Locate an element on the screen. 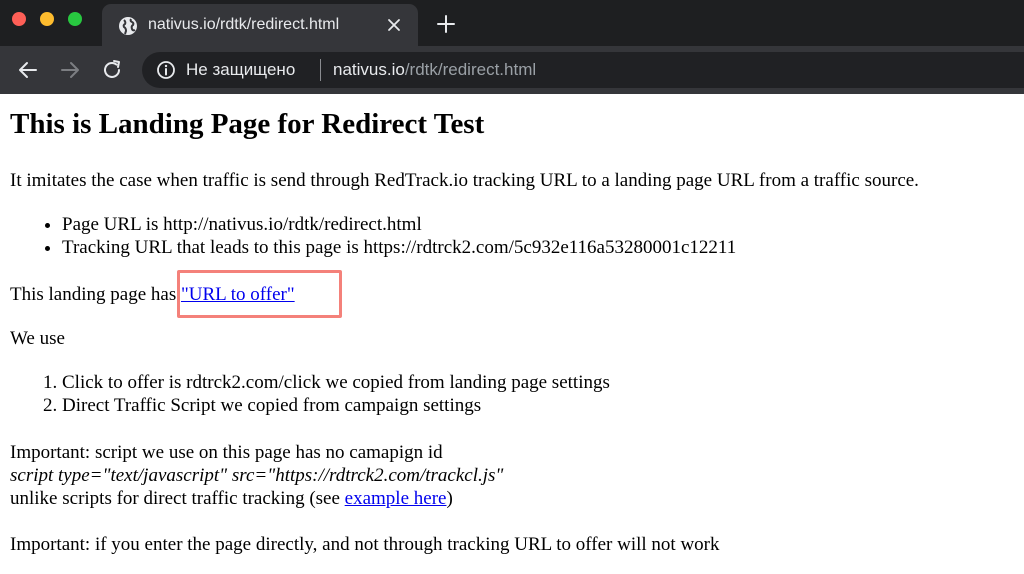 Image resolution: width=1024 pixels, height=574 pixels. forward-arrow-icon is located at coordinates (70, 70).